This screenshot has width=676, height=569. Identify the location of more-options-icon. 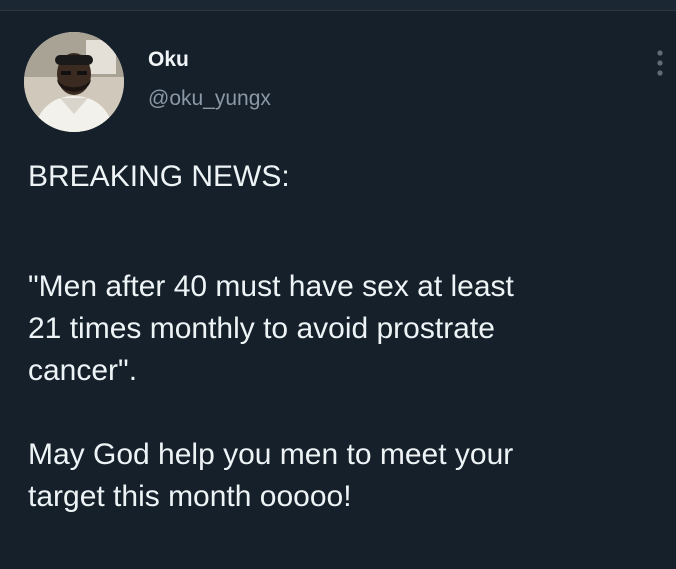
(660, 63).